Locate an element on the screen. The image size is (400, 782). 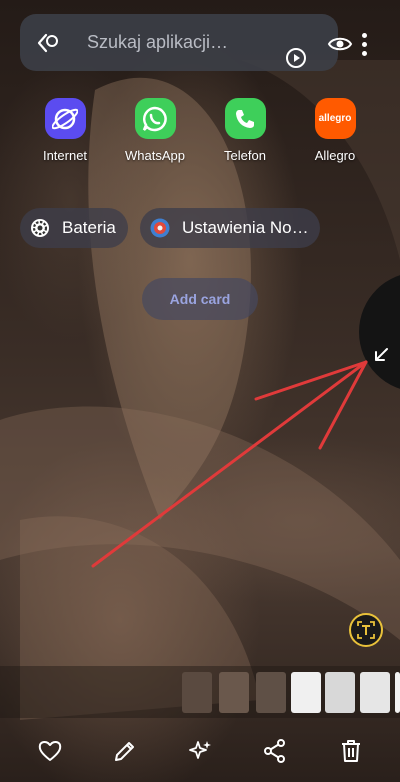
app-internet: Internet is located at coordinates (65, 130).